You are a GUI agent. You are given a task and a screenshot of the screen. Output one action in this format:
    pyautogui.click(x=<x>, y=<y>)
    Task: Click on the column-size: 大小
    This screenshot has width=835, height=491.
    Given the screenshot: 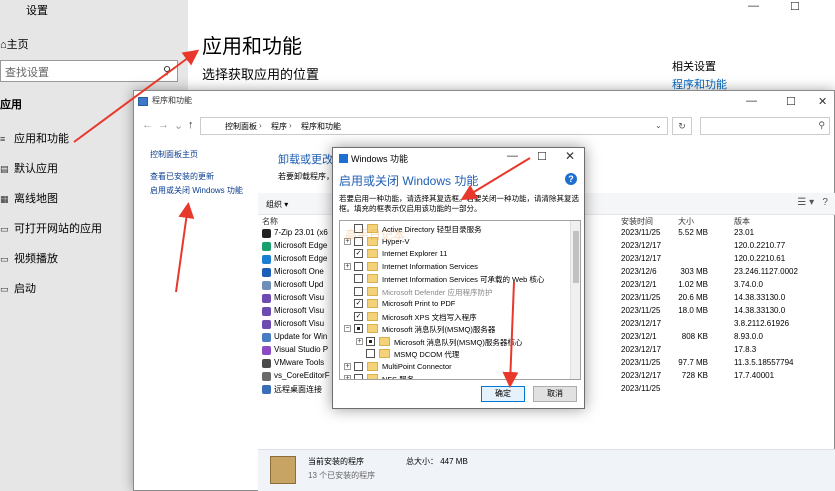 What is the action you would take?
    pyautogui.click(x=686, y=221)
    